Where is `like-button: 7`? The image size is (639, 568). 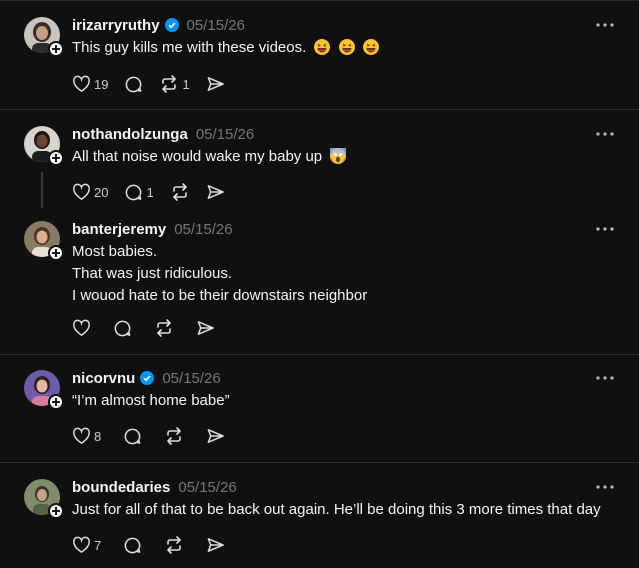 like-button: 7 is located at coordinates (86, 545).